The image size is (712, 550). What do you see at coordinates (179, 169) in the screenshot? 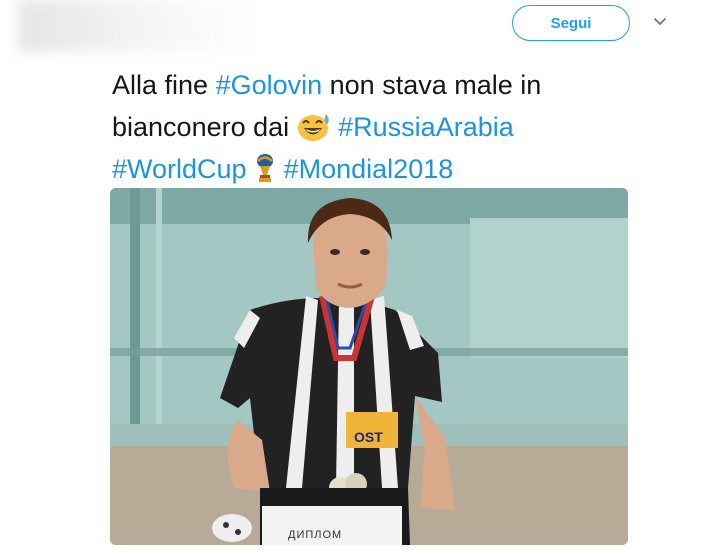
I see `hashtag-worldcup: #WorldCup` at bounding box center [179, 169].